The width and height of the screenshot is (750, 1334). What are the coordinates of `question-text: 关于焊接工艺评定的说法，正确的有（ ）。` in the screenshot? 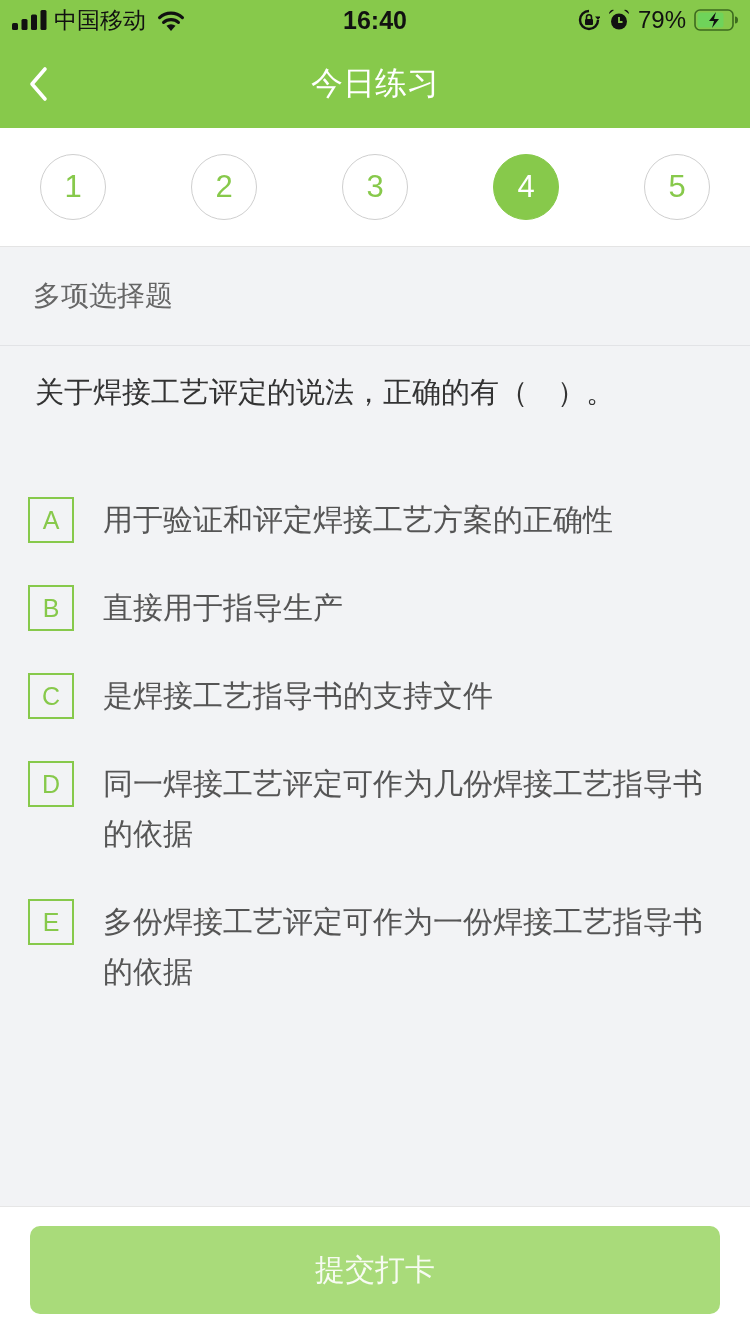 It's located at (325, 392).